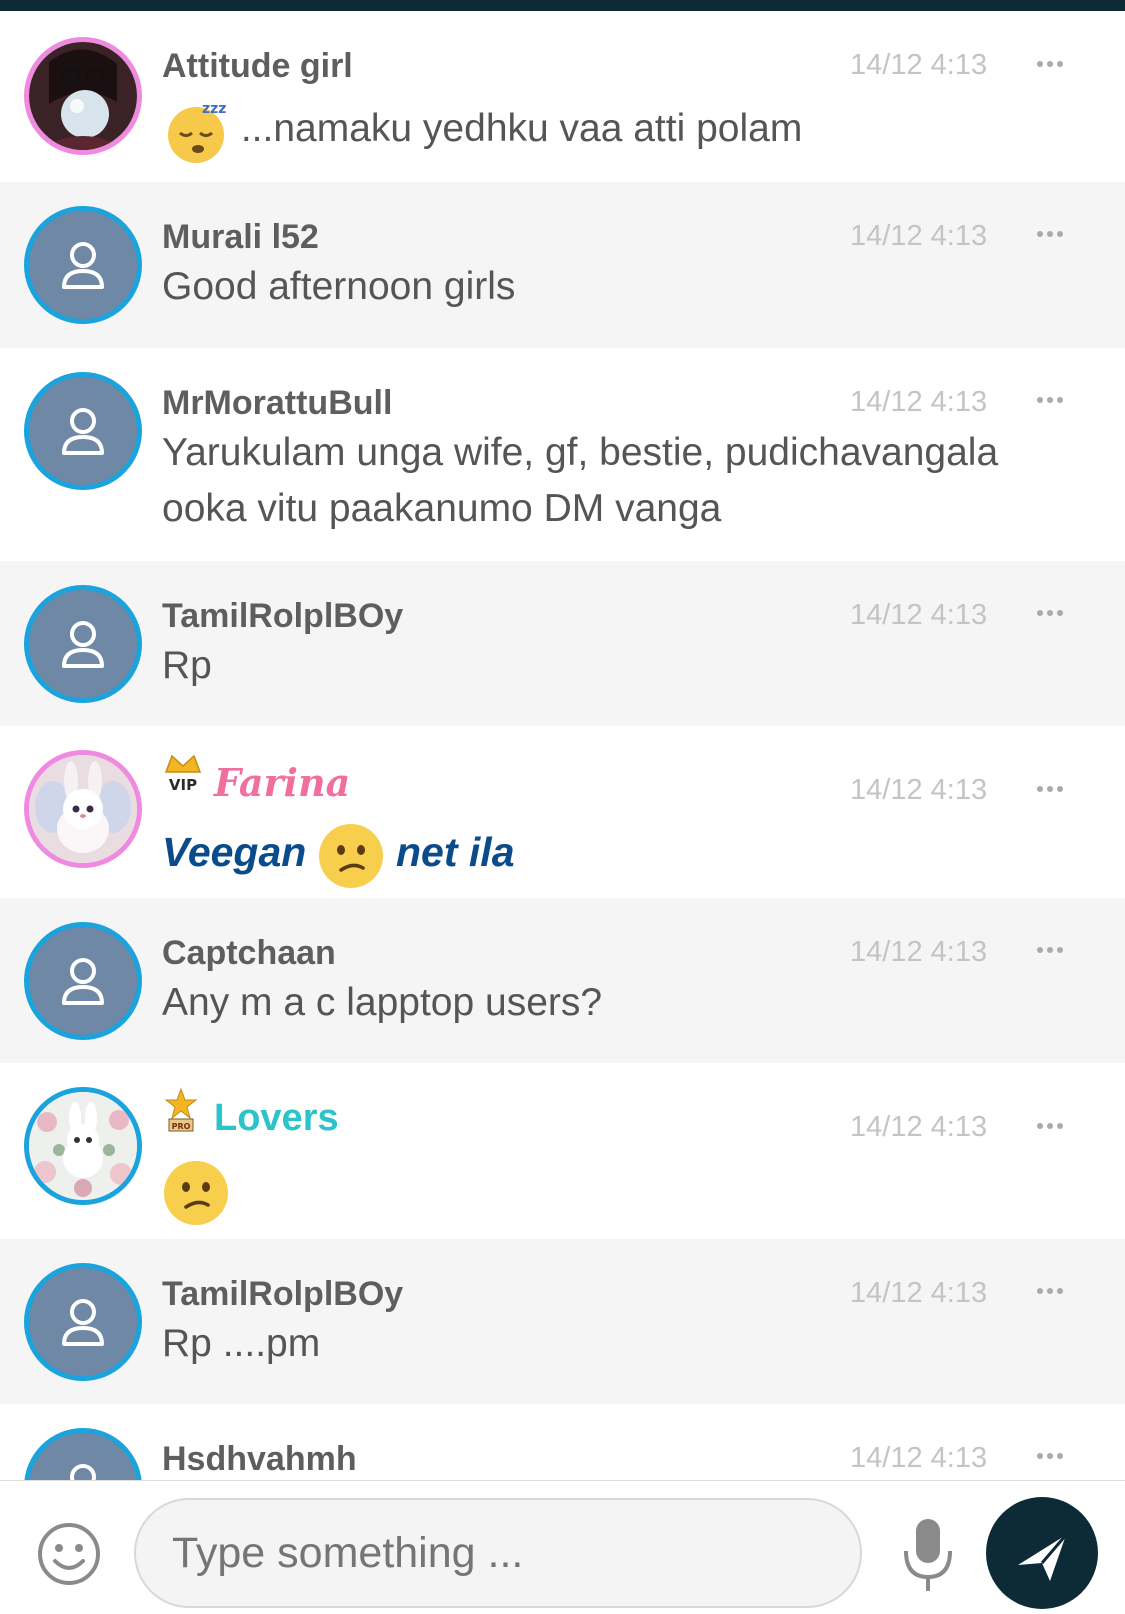  I want to click on message-text: Rp ....pm, so click(241, 1343).